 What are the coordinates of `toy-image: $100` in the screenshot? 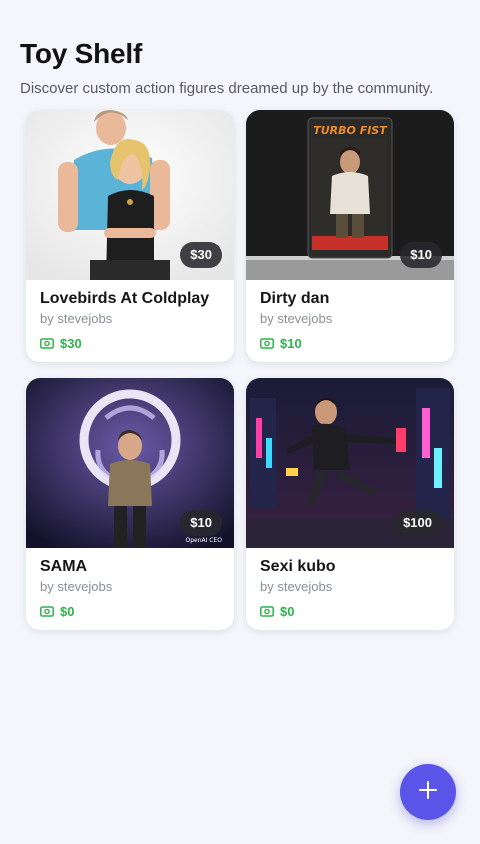 It's located at (350, 463).